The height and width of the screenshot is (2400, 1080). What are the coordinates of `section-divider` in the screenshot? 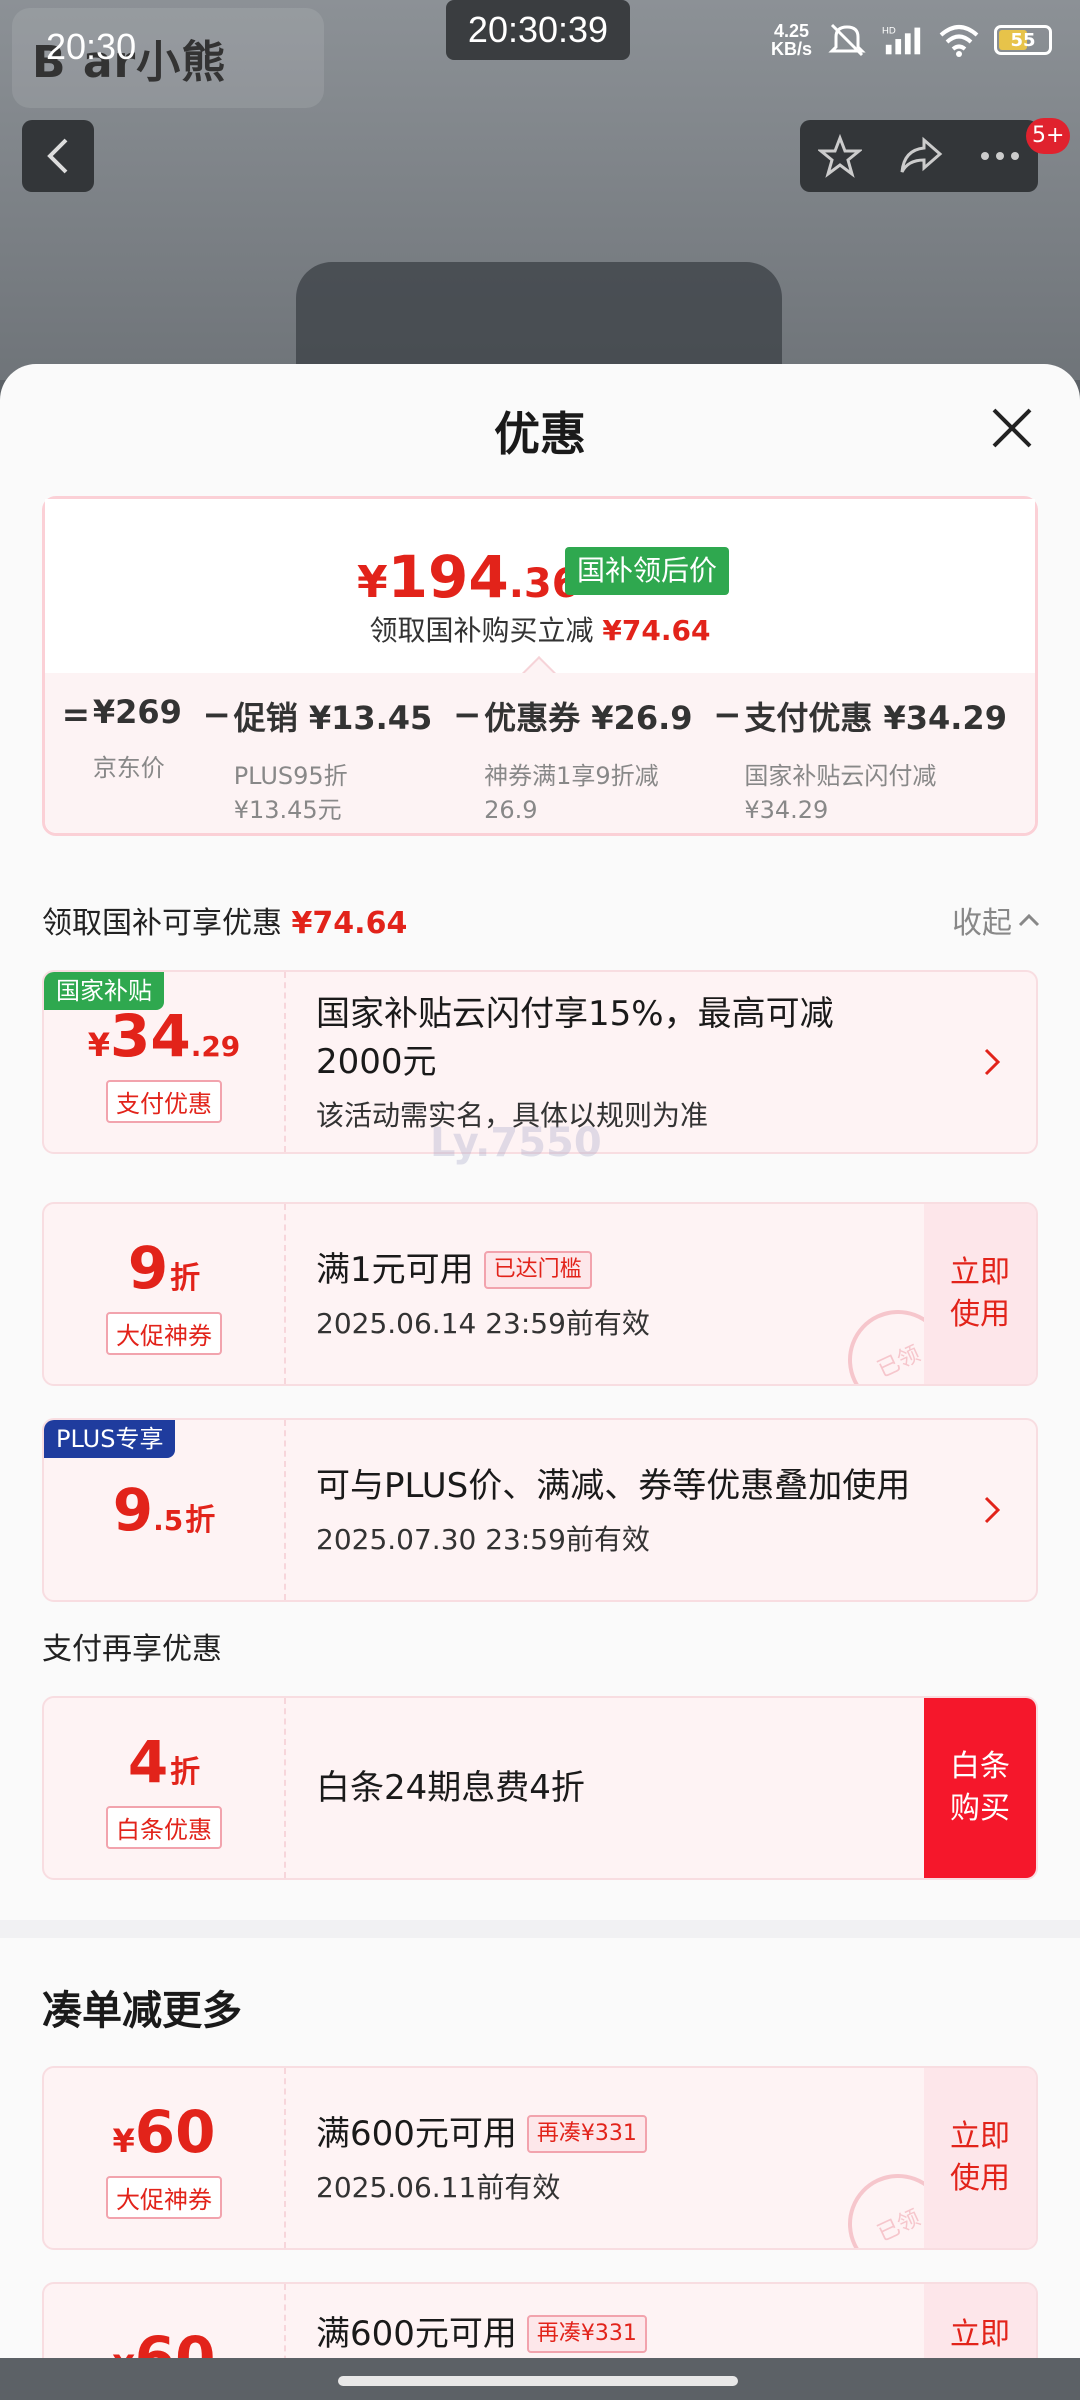 It's located at (540, 1929).